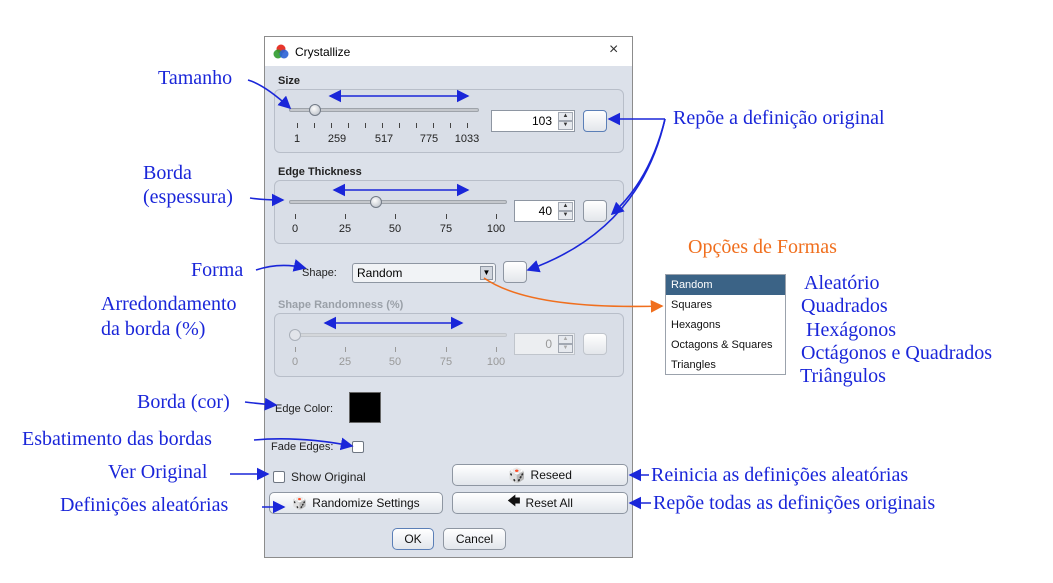 This screenshot has height=583, width=1053. What do you see at coordinates (398, 335) in the screenshot?
I see `shape-randomness-slider-track` at bounding box center [398, 335].